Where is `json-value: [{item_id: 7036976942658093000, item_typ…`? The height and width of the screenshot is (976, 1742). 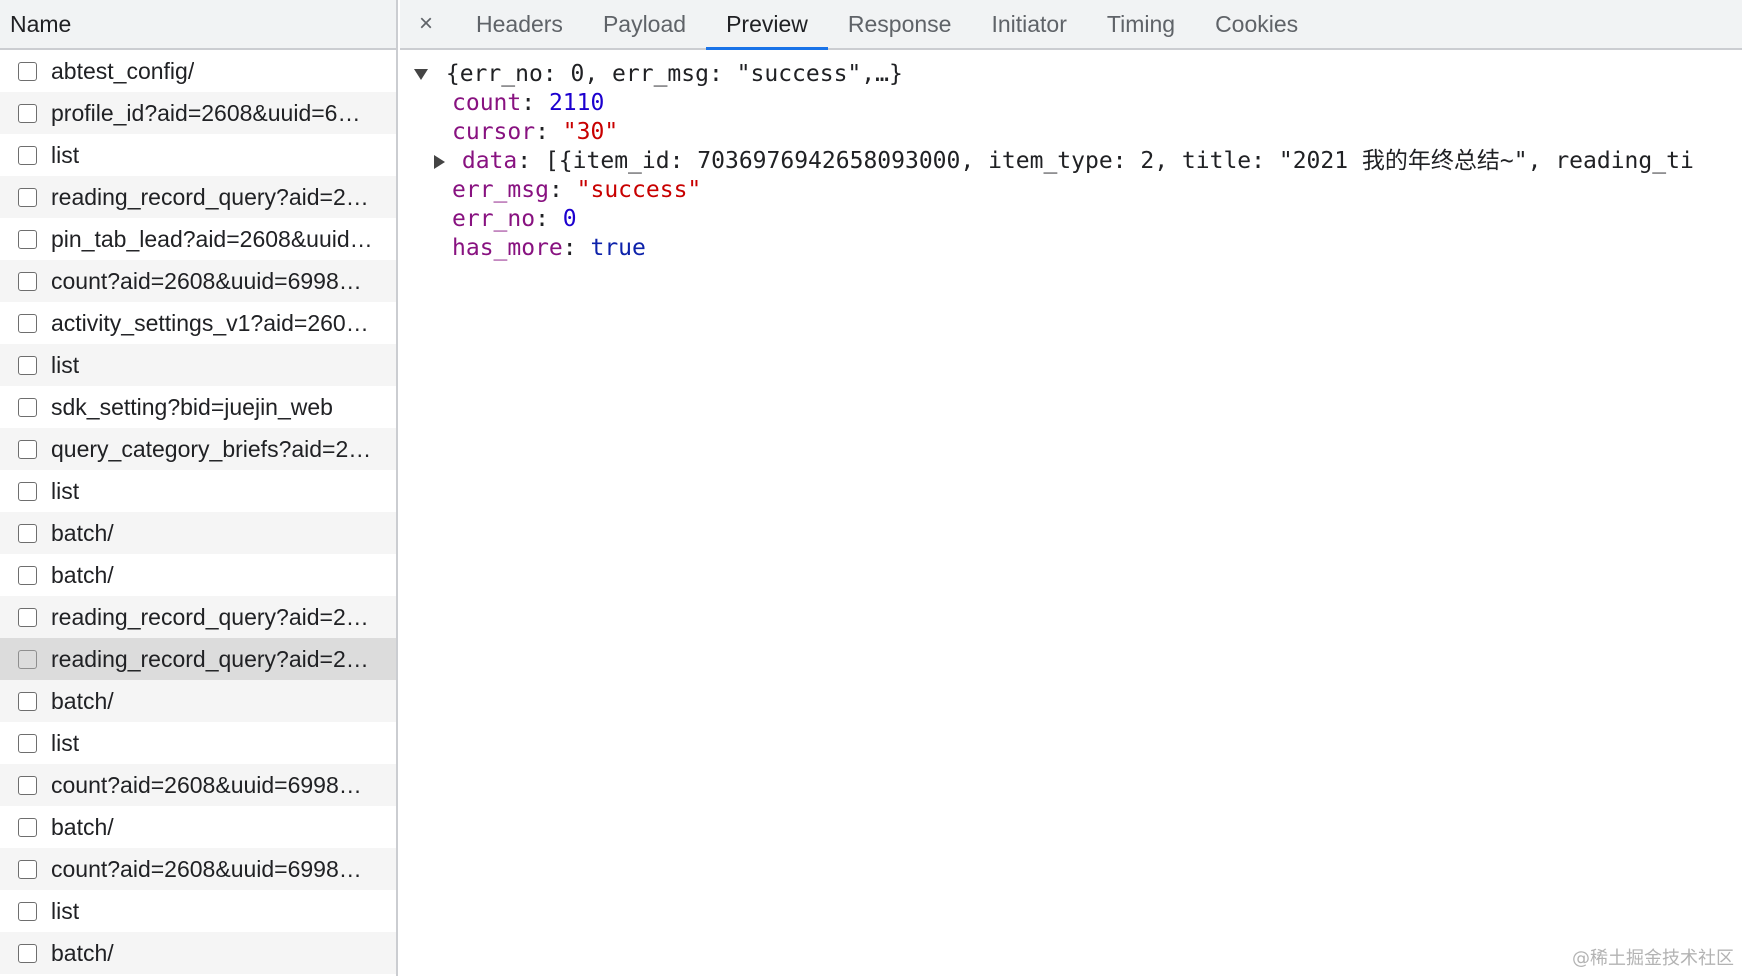
json-value: [{item_id: 7036976942658093000, item_typ… is located at coordinates (1119, 161).